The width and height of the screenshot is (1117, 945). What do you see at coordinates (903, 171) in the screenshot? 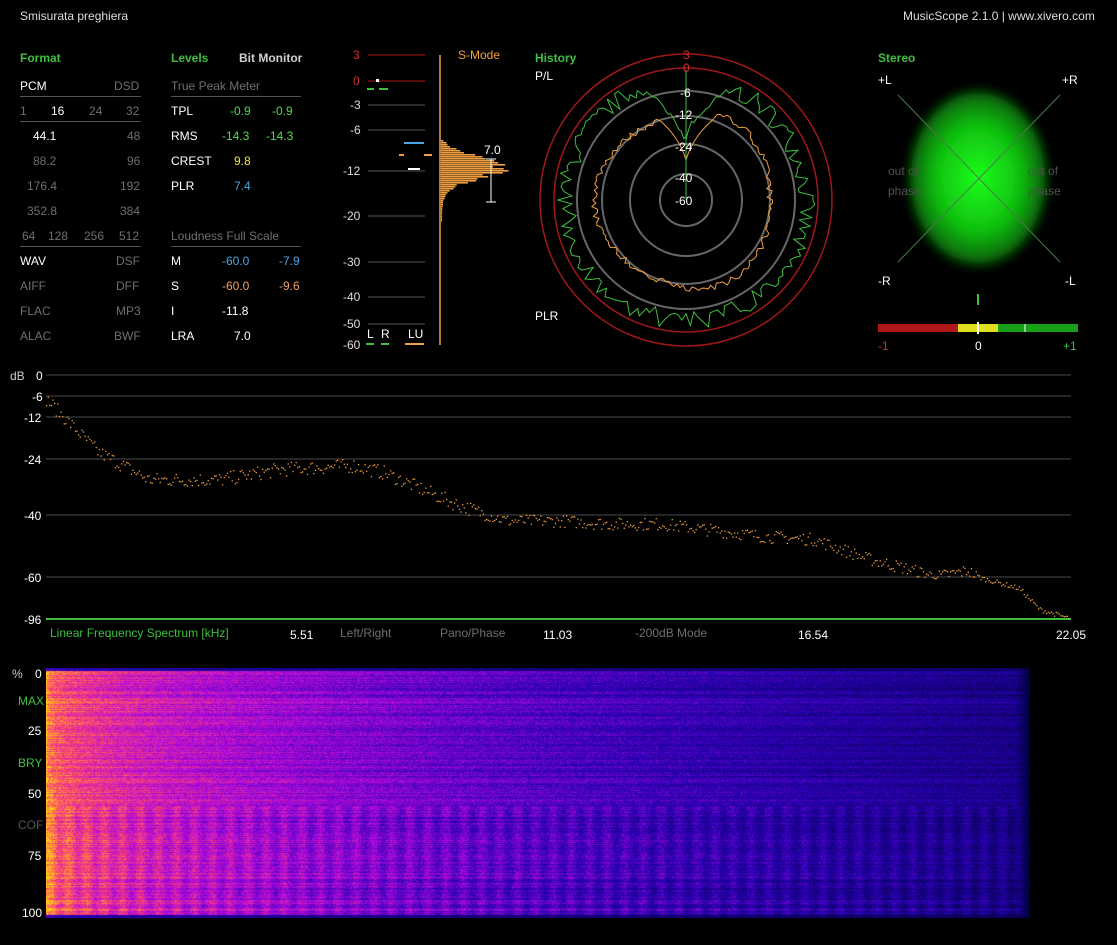
I see `out-of-phase-left-1: out of` at bounding box center [903, 171].